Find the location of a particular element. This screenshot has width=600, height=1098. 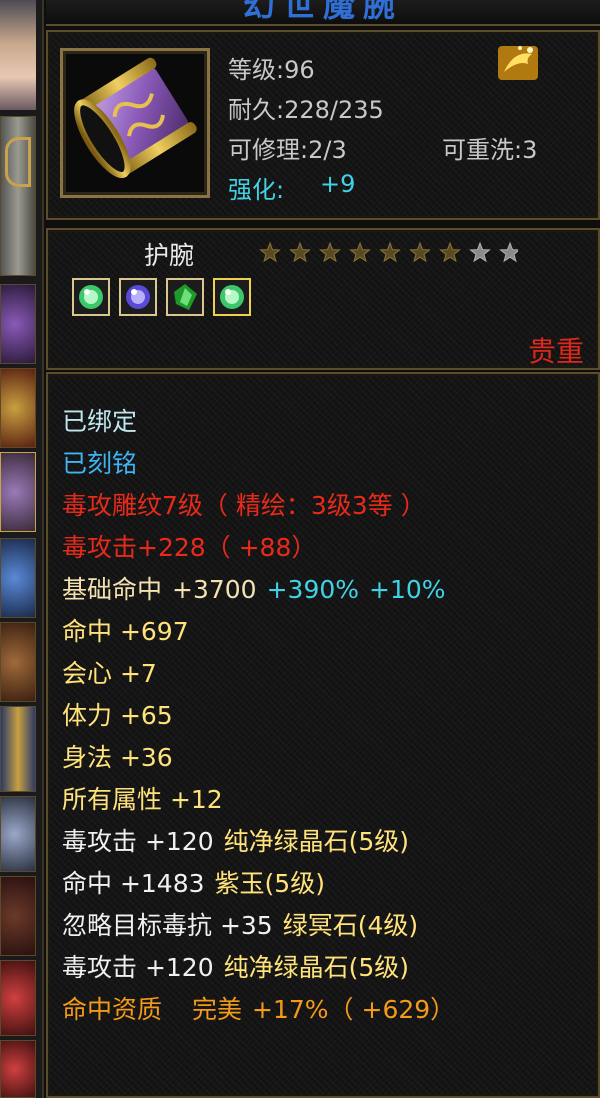

gem2-name: 紫玉(5级) is located at coordinates (269, 883).